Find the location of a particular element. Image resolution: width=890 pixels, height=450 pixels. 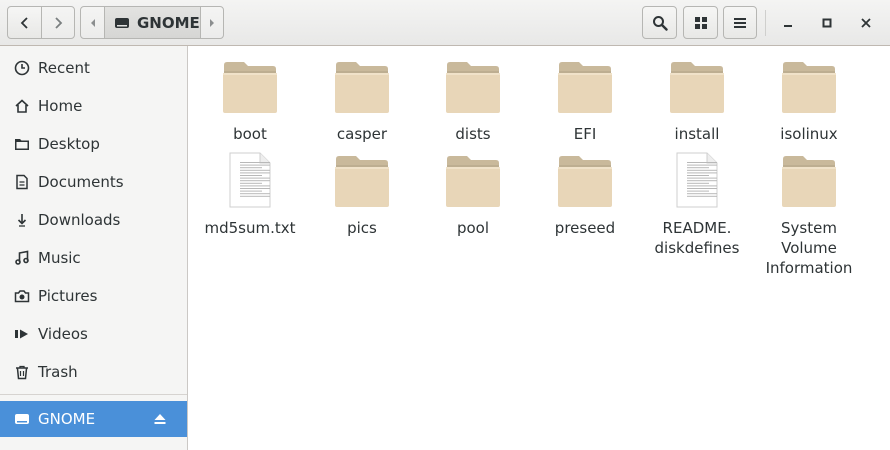

view-toggle-button is located at coordinates (700, 22).